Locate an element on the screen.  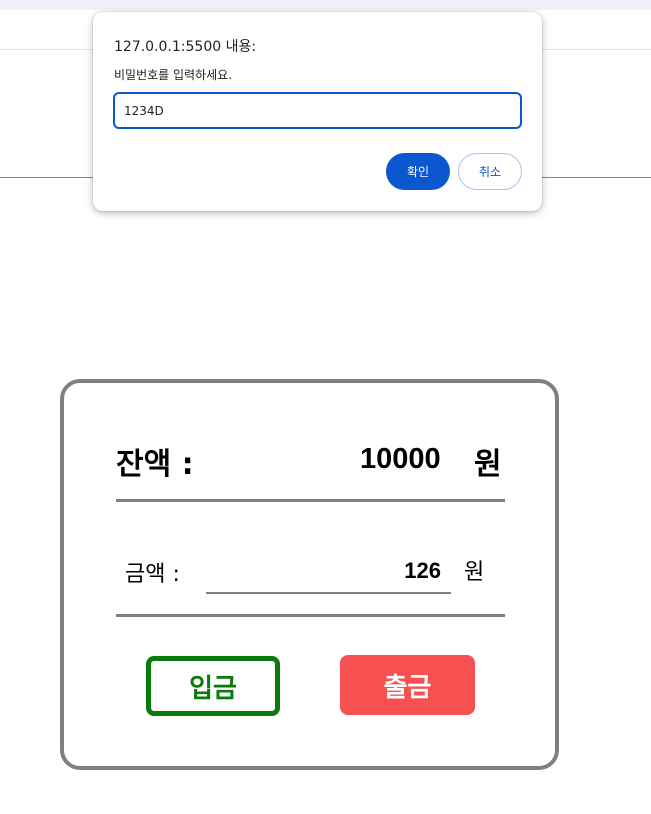
dialog-origin-title: 127.0.0.1:5500 내용: is located at coordinates (185, 47).